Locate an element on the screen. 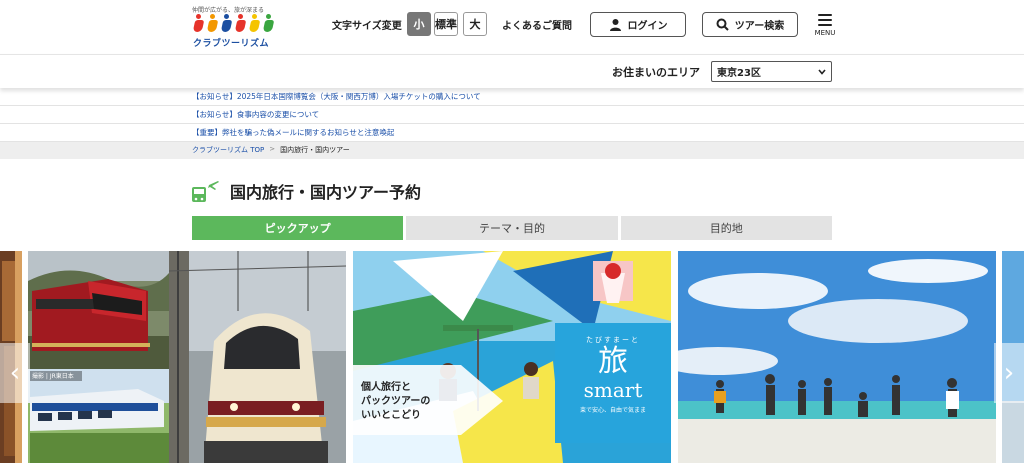 Image resolution: width=1024 pixels, height=463 pixels. slide-tagline: 個人旅行と パックツアーの いいとこどり is located at coordinates (395, 402).